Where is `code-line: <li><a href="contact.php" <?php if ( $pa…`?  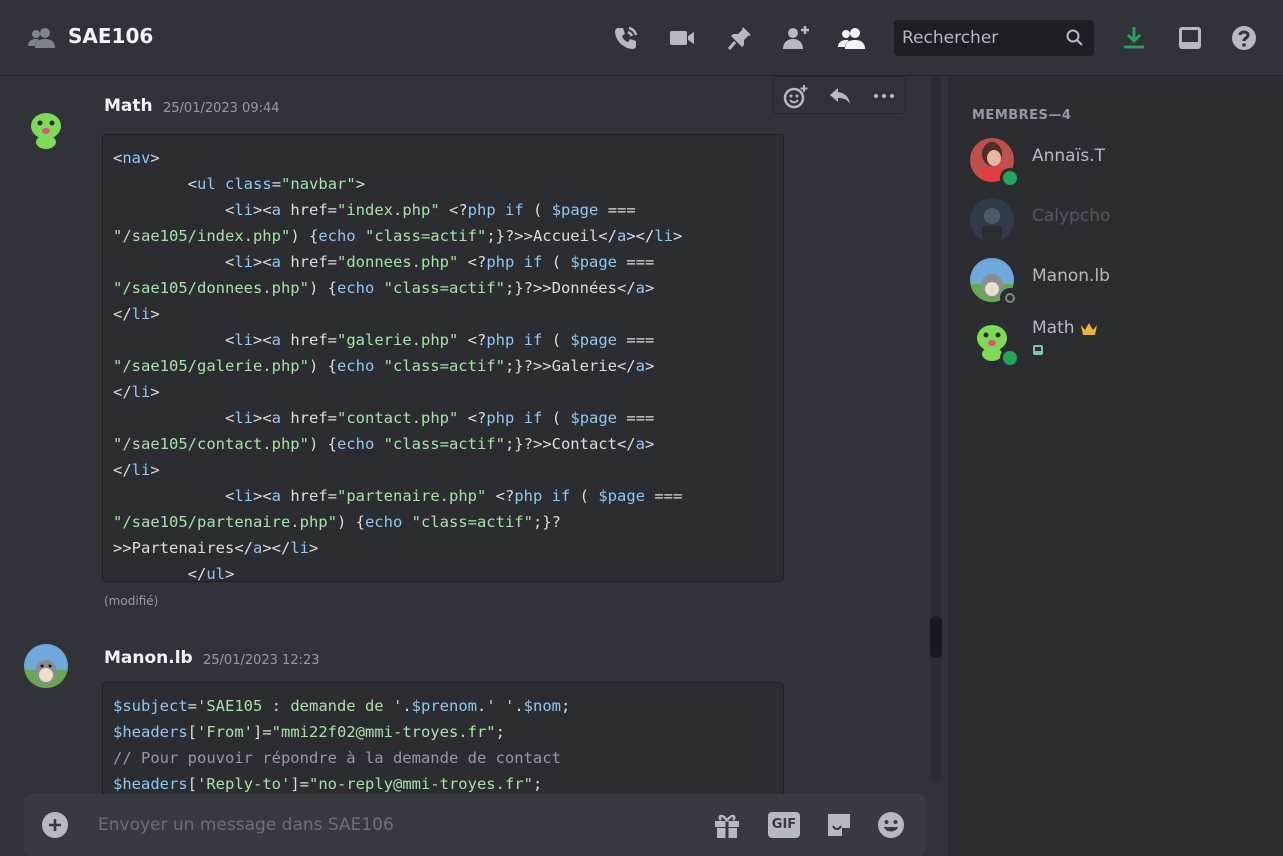 code-line: <li><a href="contact.php" <?php if ( $pa… is located at coordinates (384, 418).